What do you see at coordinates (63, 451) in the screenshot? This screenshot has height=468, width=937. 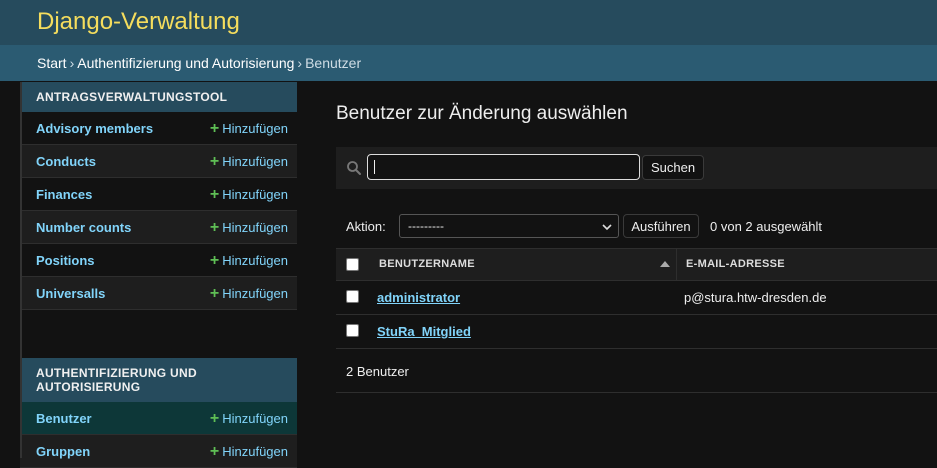 I see `sidebar-model-link: Gruppen` at bounding box center [63, 451].